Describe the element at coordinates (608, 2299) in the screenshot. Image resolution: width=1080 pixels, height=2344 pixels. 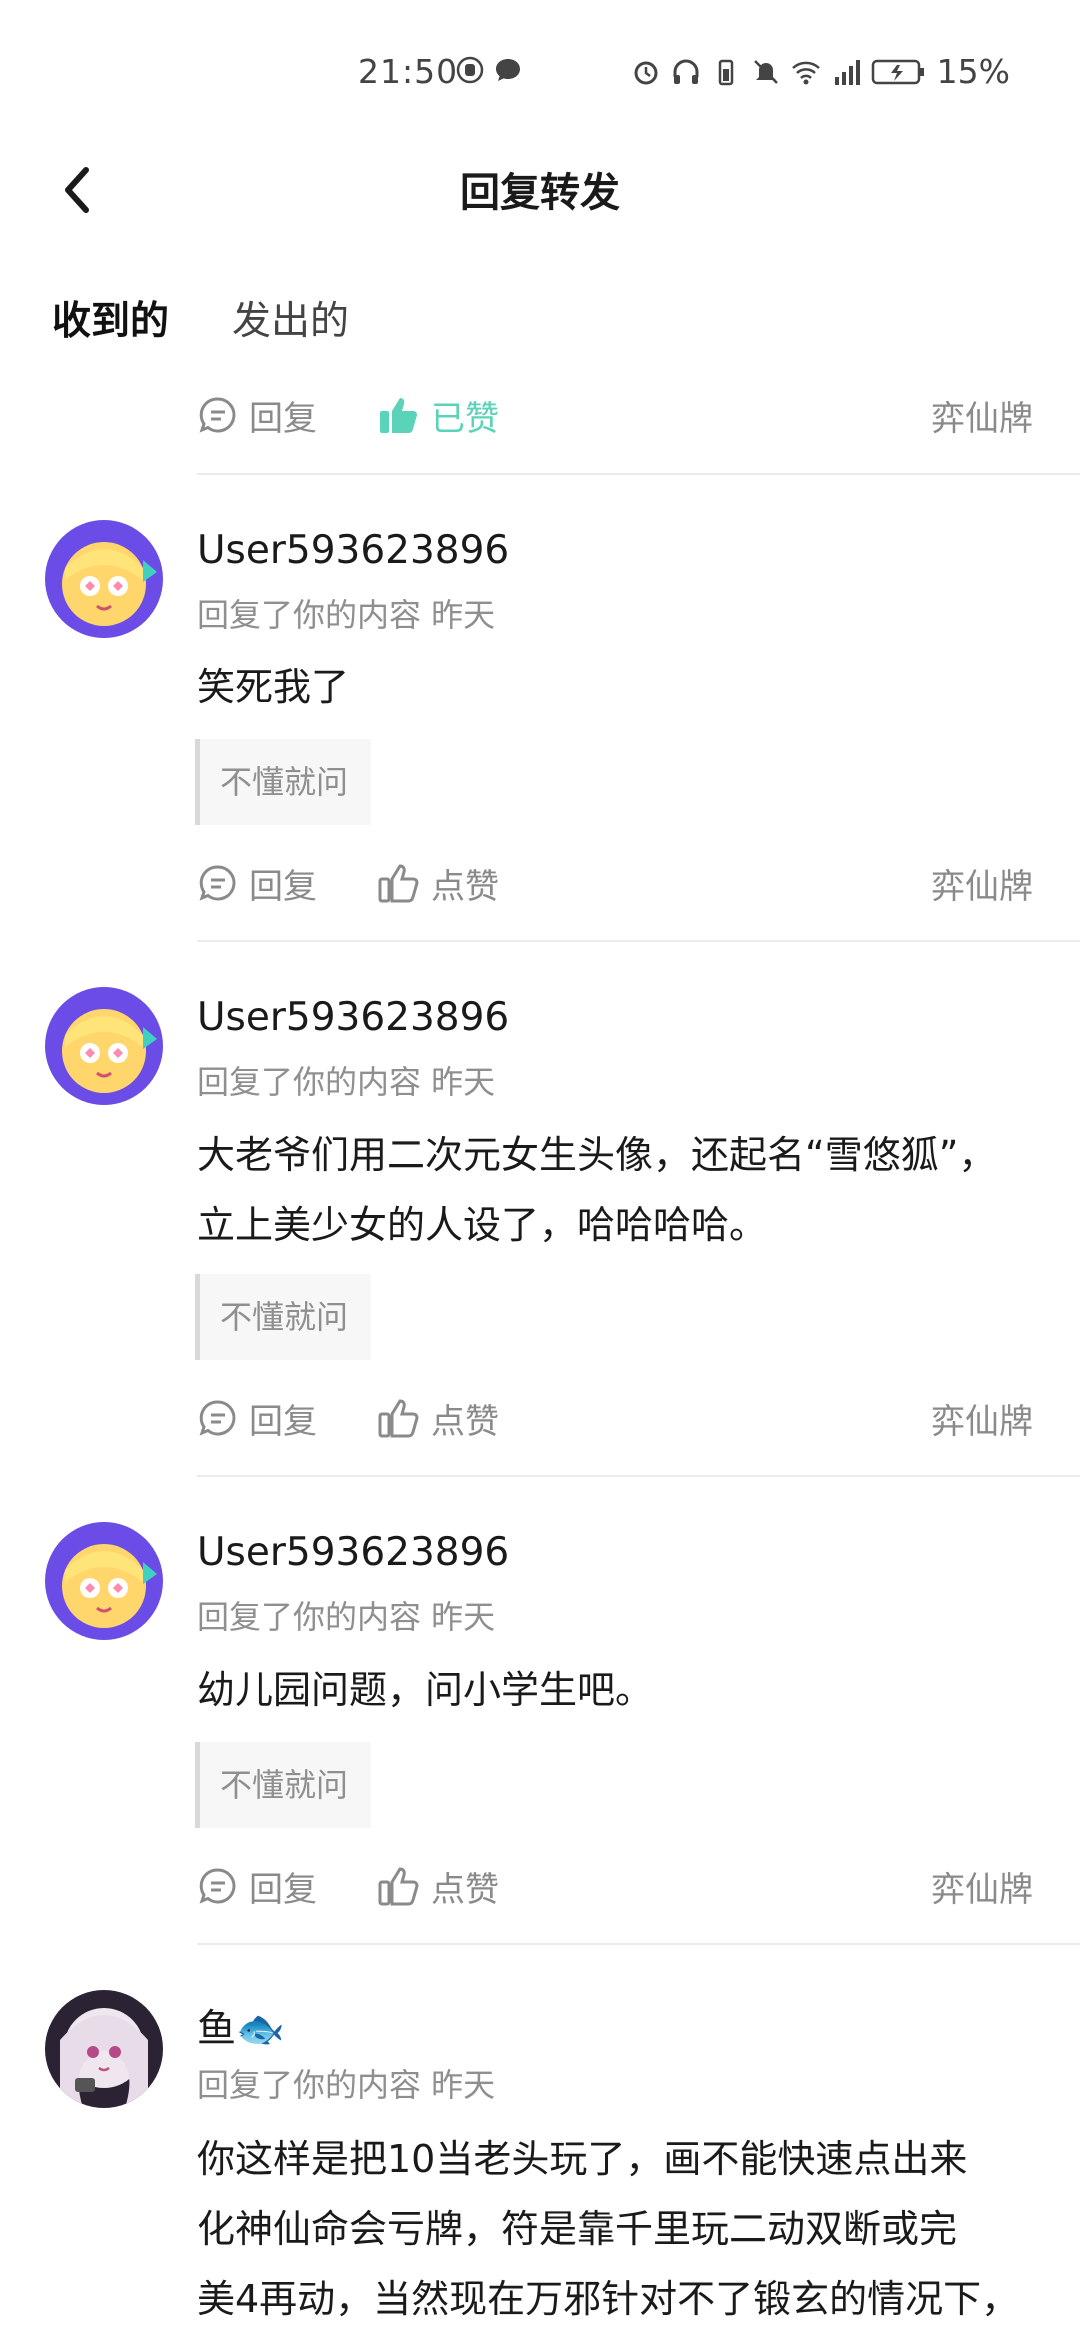
I see `comment-text-line-3: 美4再动，当然现在万邪针对不了锻玄的情况下，` at that location.